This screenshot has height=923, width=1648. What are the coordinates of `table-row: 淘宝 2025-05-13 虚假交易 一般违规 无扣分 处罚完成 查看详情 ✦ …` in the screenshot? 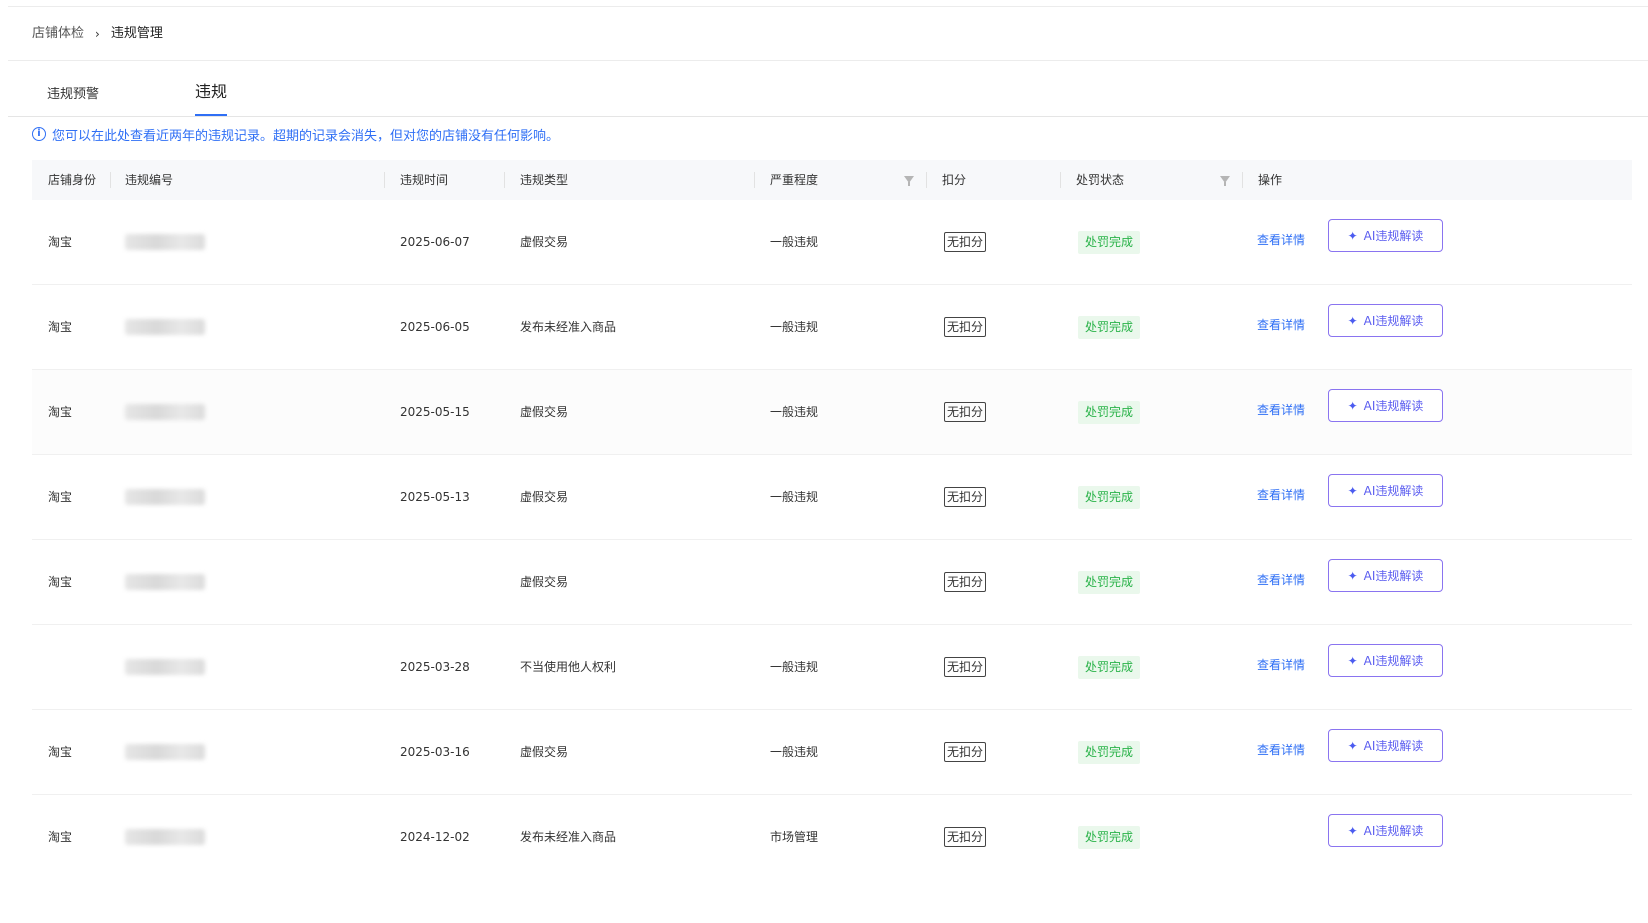 It's located at (832, 497).